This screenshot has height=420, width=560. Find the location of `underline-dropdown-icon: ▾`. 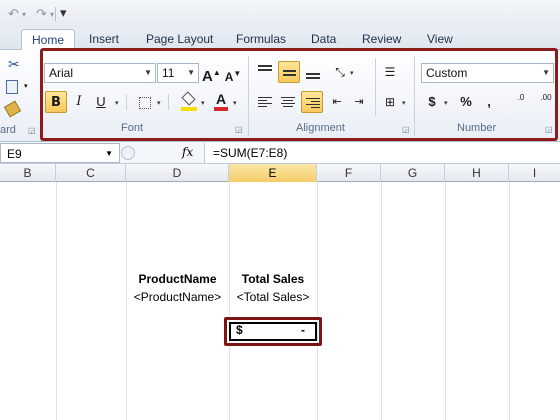

underline-dropdown-icon: ▾ is located at coordinates (117, 103).